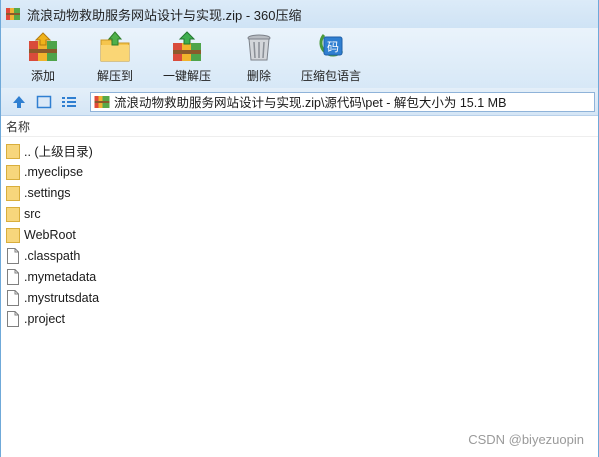 The image size is (599, 457). What do you see at coordinates (164, 15) in the screenshot?
I see `window-title: 流浪动物救助服务网站设计与实现.zip - 360压缩` at bounding box center [164, 15].